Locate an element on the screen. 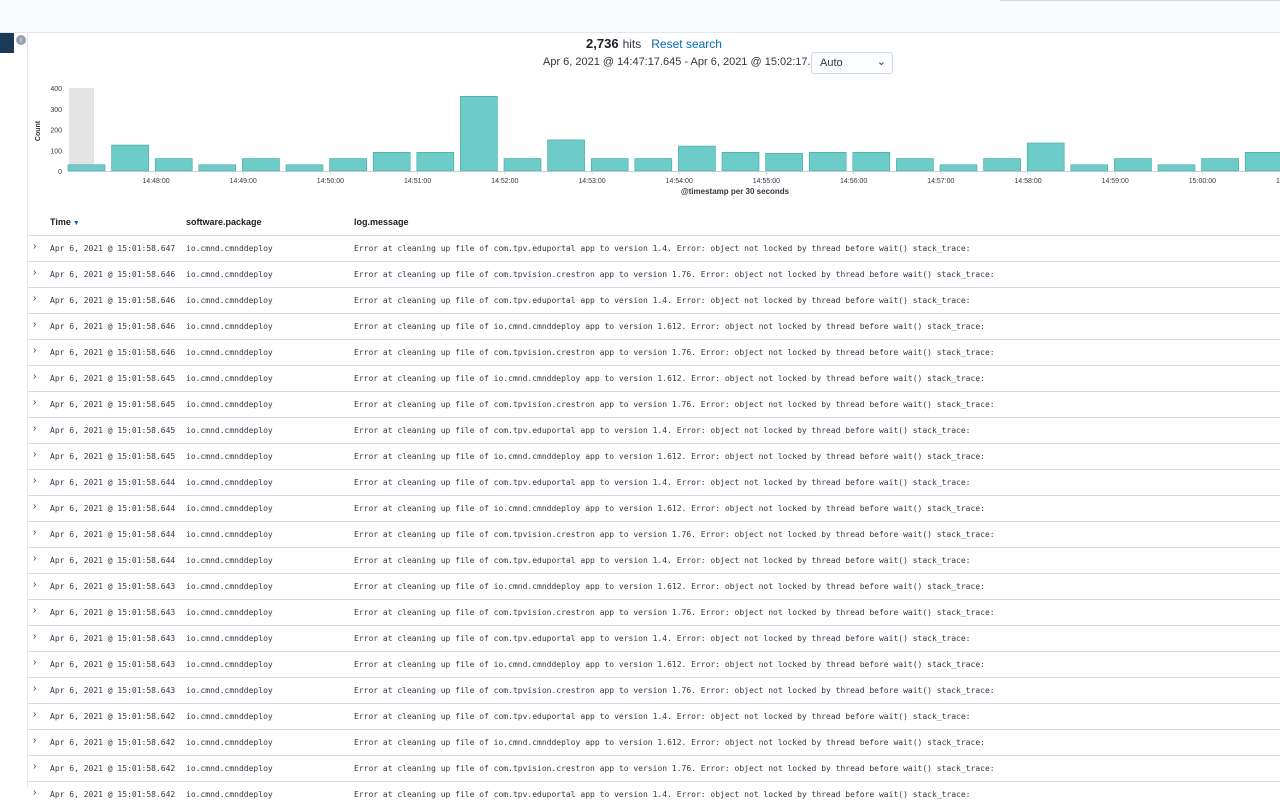 This screenshot has width=1280, height=807. reset-search-link: Reset search is located at coordinates (686, 44).